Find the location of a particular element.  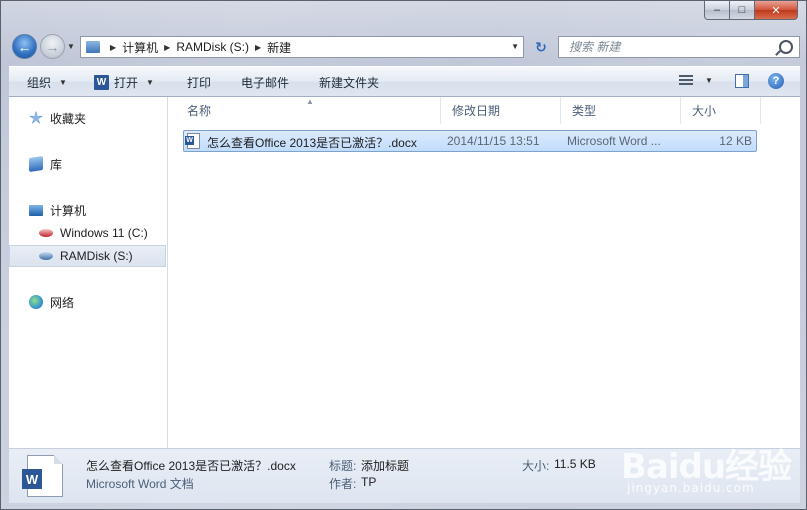

nav-label: 计算机 is located at coordinates (68, 210).